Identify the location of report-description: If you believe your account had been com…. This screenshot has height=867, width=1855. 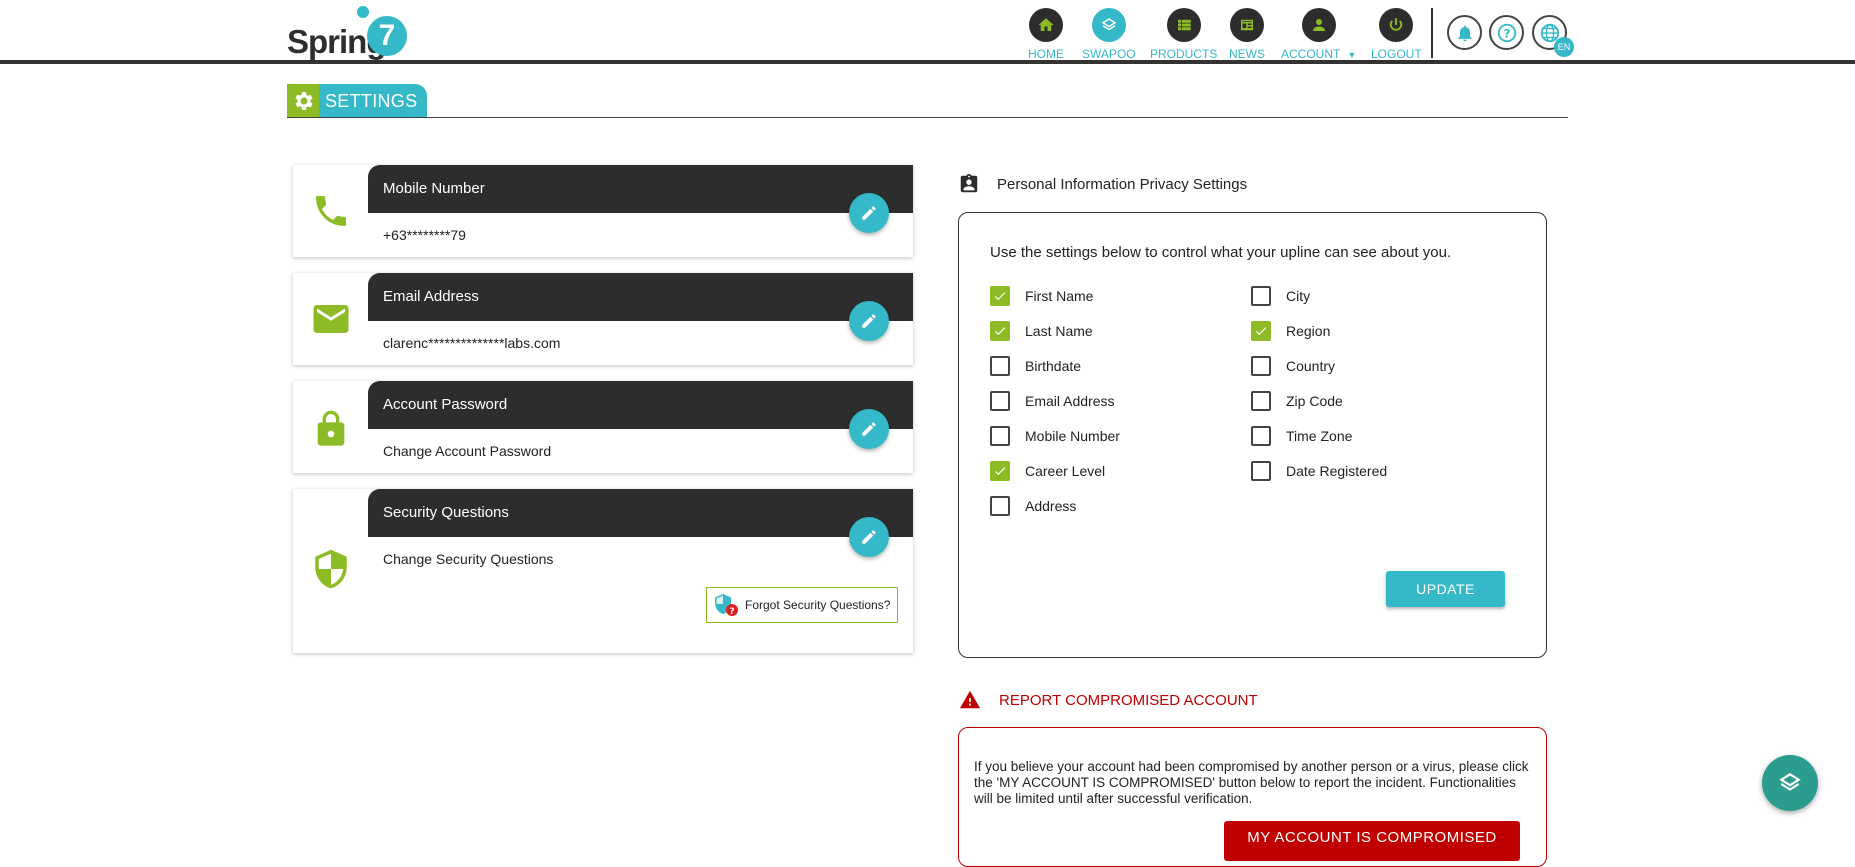
(1251, 782).